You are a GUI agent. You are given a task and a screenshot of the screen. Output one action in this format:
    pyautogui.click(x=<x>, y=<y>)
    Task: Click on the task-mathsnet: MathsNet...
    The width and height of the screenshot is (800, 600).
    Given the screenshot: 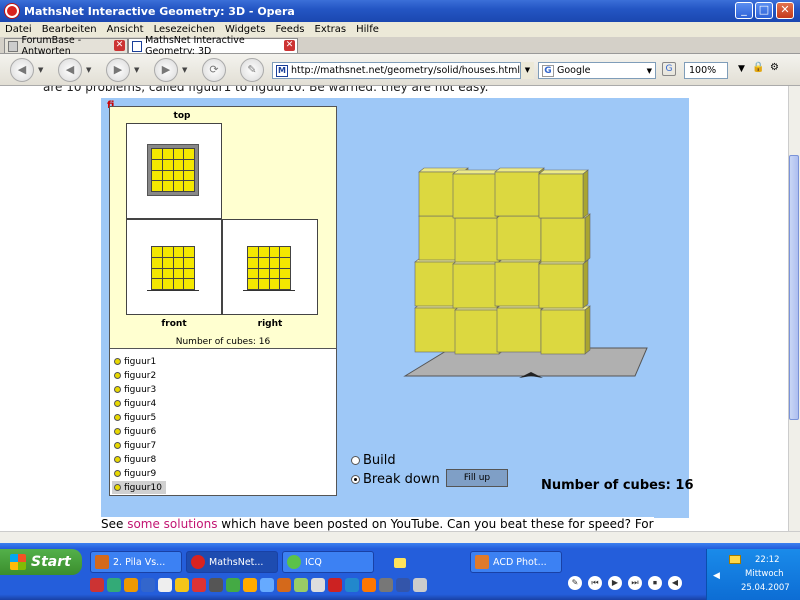 What is the action you would take?
    pyautogui.click(x=232, y=562)
    